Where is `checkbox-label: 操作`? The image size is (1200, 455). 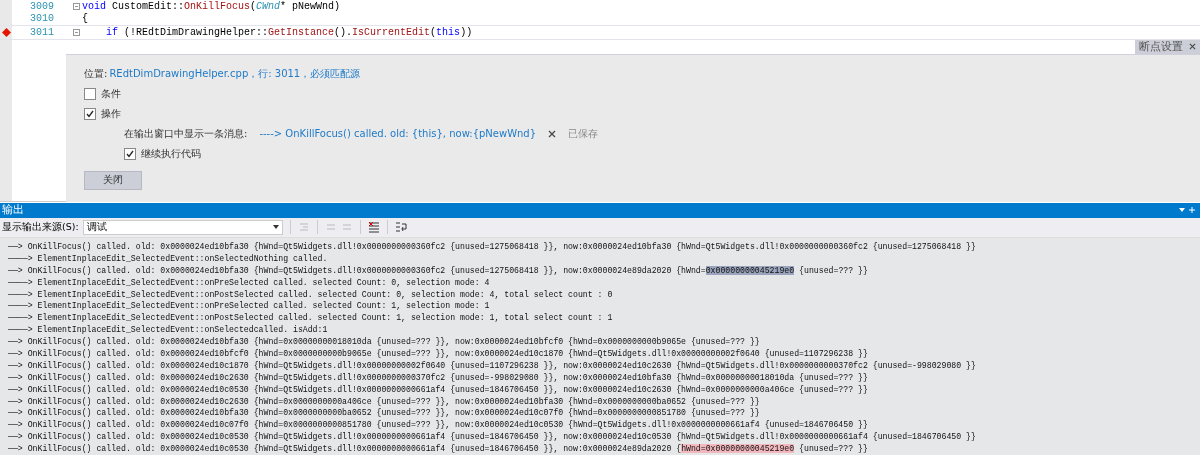 checkbox-label: 操作 is located at coordinates (111, 113).